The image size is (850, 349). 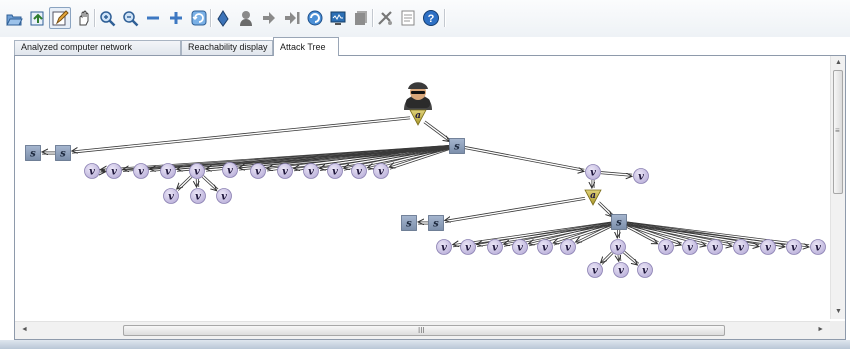 I want to click on horizontal-scrollbar: ◄ III ►, so click(x=422, y=330).